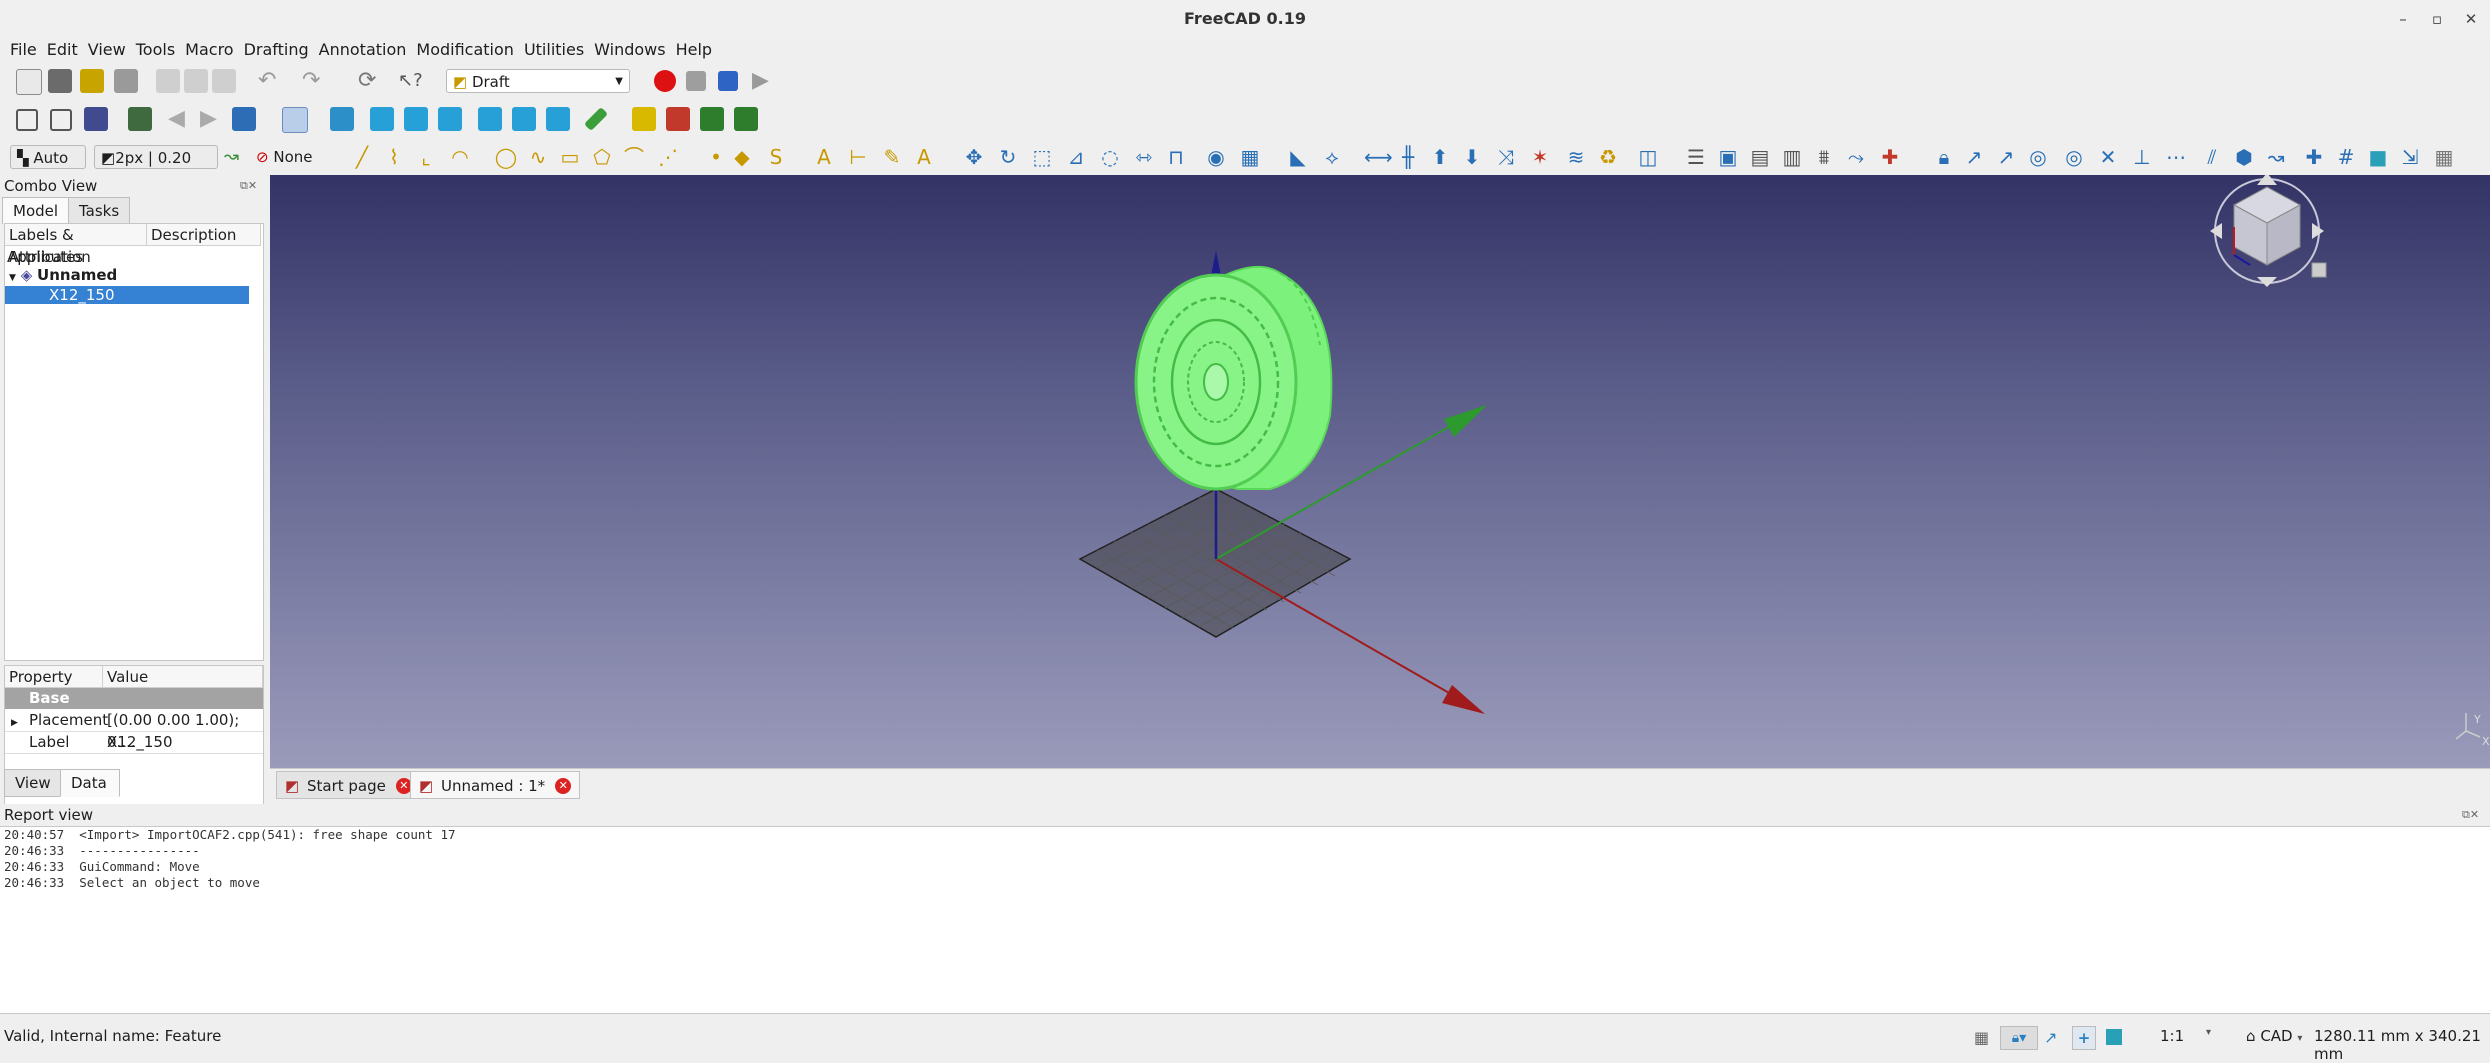 The height and width of the screenshot is (1063, 2490). I want to click on rear-view-icon, so click(490, 119).